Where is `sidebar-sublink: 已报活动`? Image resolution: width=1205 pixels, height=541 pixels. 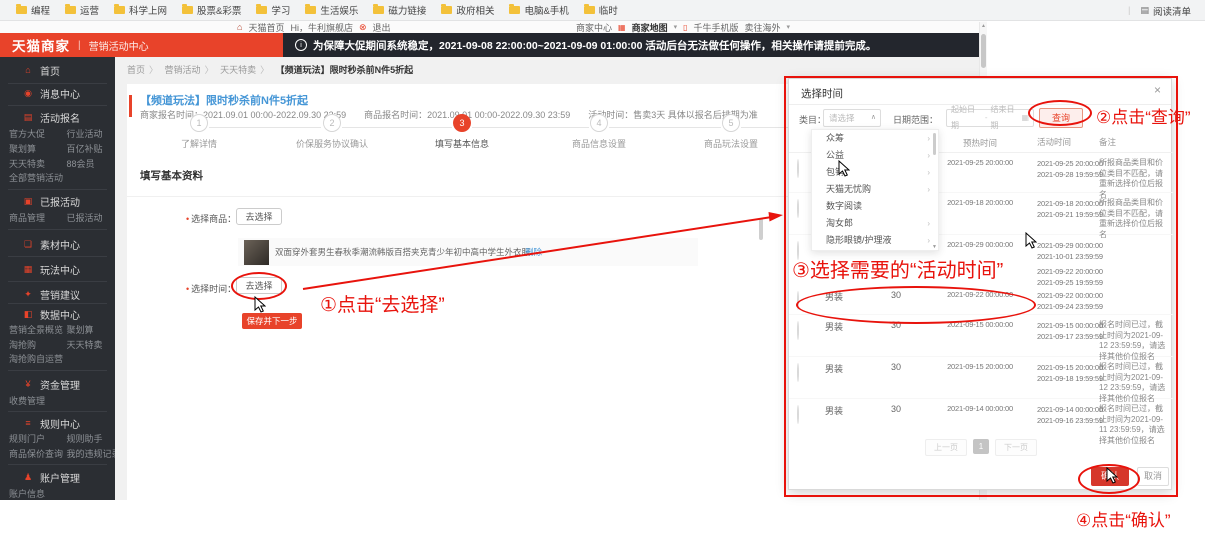 sidebar-sublink: 已报活动 is located at coordinates (87, 217).